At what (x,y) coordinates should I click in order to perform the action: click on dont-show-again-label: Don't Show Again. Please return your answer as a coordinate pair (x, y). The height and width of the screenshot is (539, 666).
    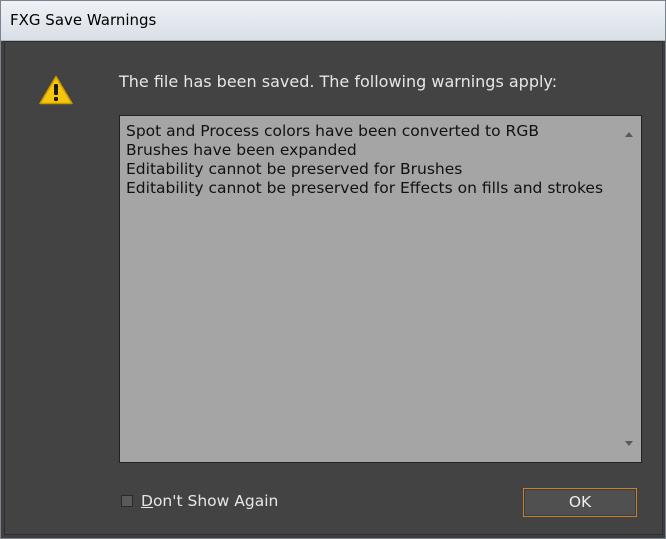
    Looking at the image, I should click on (209, 501).